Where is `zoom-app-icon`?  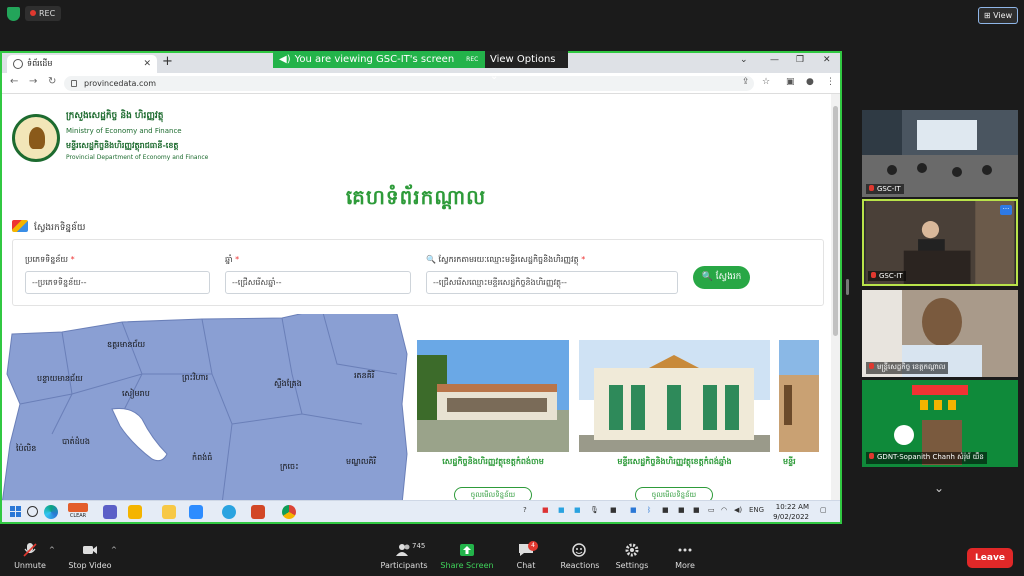 zoom-app-icon is located at coordinates (196, 512).